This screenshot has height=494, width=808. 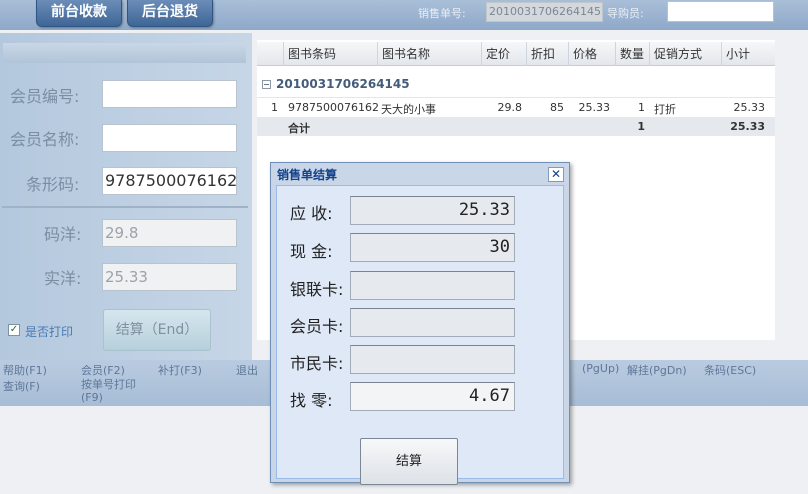 What do you see at coordinates (594, 107) in the screenshot?
I see `cell-price: 25.33` at bounding box center [594, 107].